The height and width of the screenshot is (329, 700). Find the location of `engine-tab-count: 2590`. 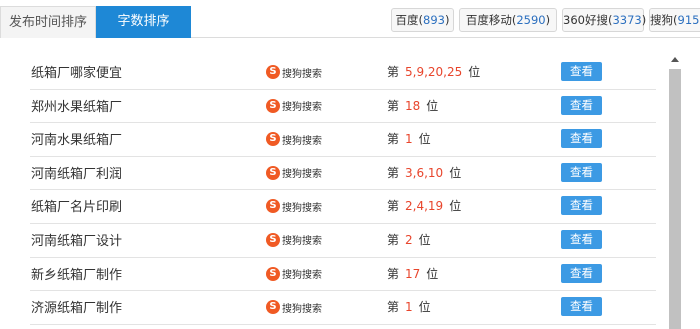

engine-tab-count: 2590 is located at coordinates (531, 20).